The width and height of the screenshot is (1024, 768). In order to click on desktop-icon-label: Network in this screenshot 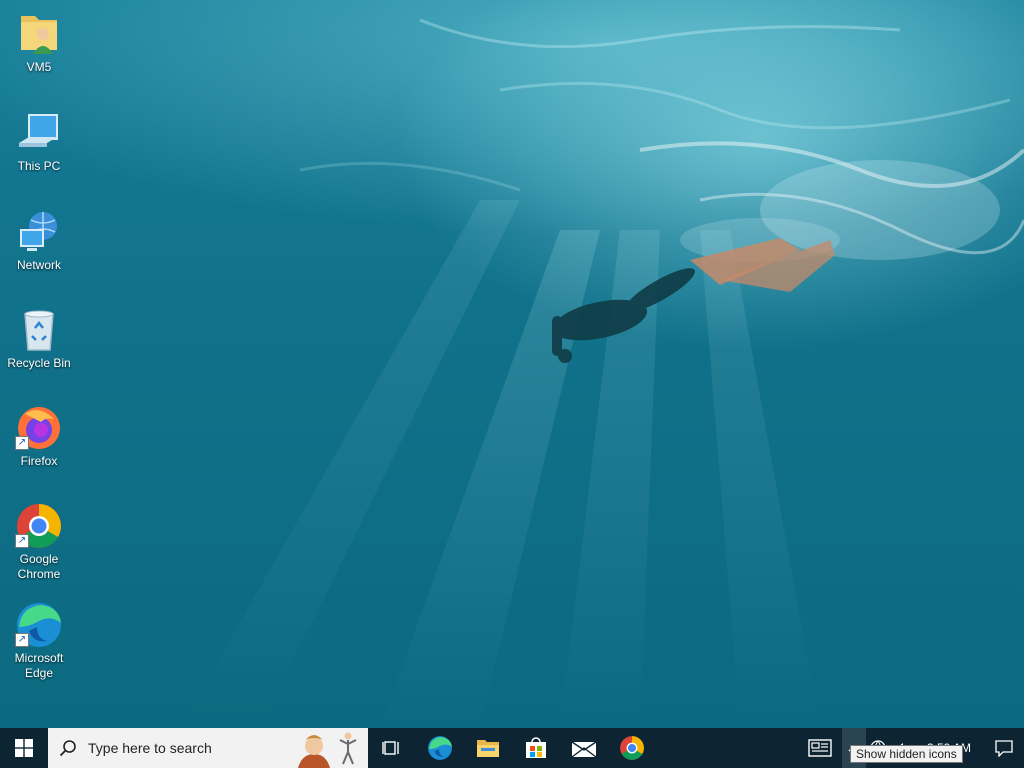, I will do `click(38, 265)`.